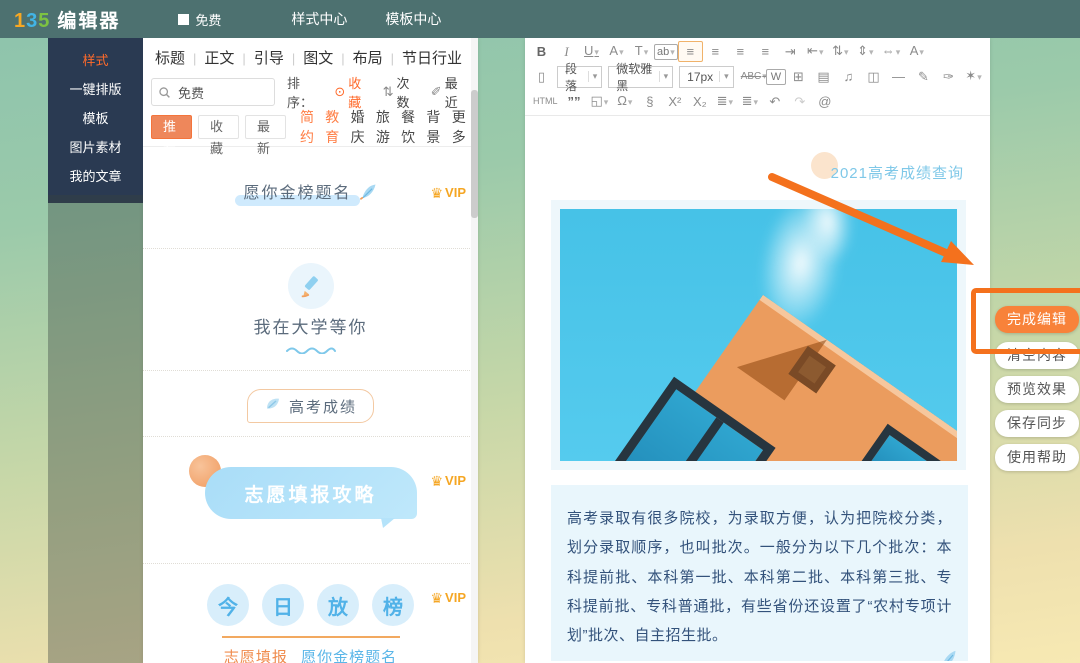 Image resolution: width=1080 pixels, height=663 pixels. I want to click on sidebar-item-templates: 模板, so click(95, 118).